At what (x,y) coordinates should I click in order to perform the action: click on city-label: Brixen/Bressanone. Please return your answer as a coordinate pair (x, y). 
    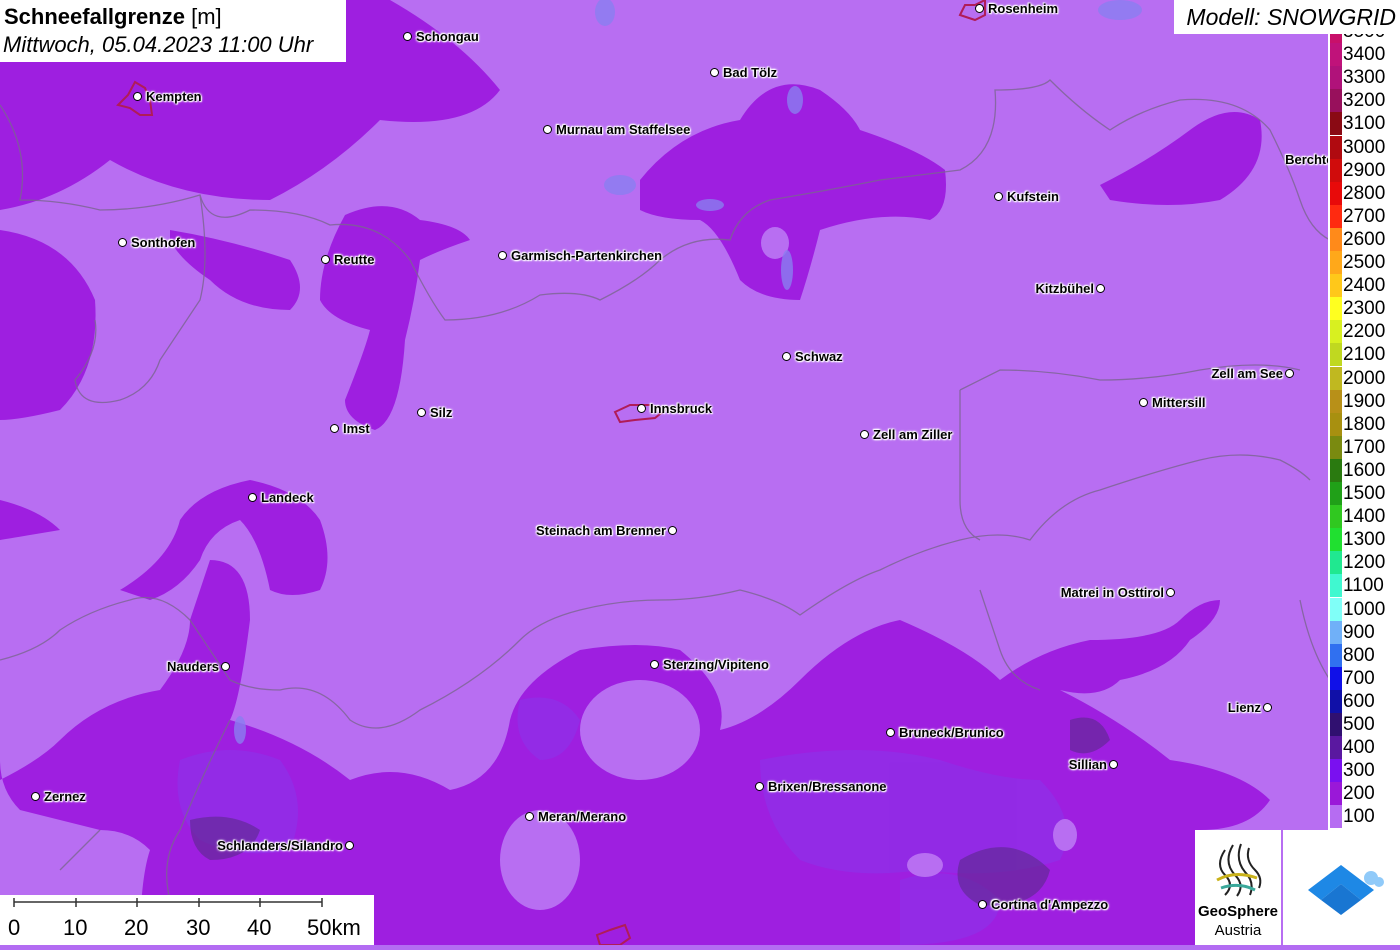
    Looking at the image, I should click on (827, 786).